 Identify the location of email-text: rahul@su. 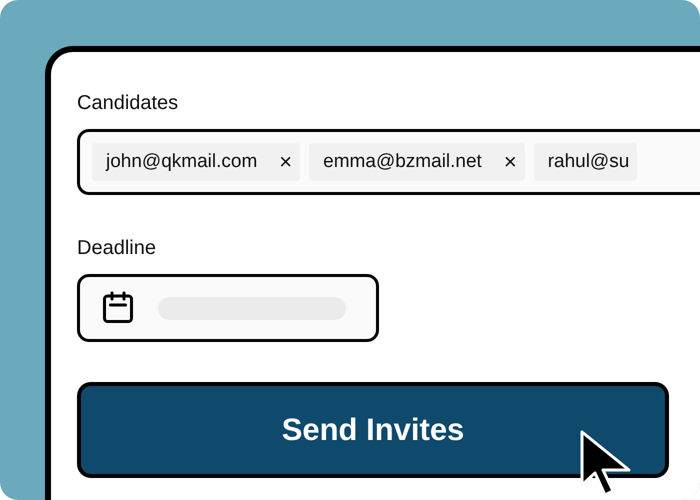
(589, 162).